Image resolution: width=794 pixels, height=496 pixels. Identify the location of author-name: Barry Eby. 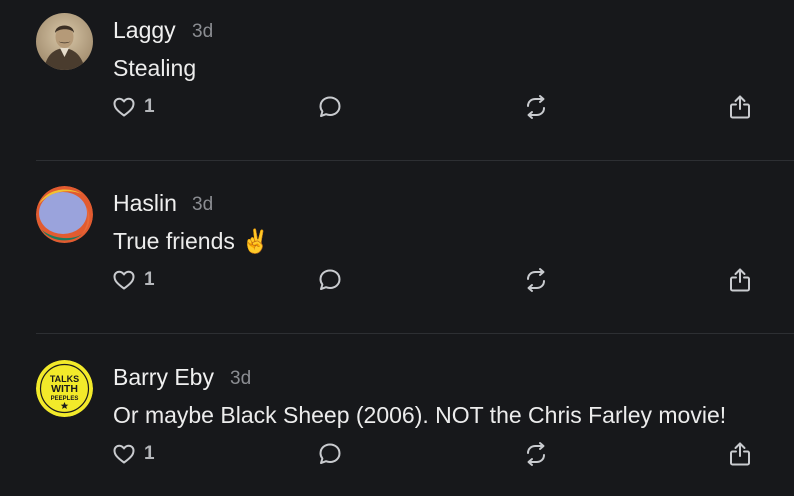
(163, 377).